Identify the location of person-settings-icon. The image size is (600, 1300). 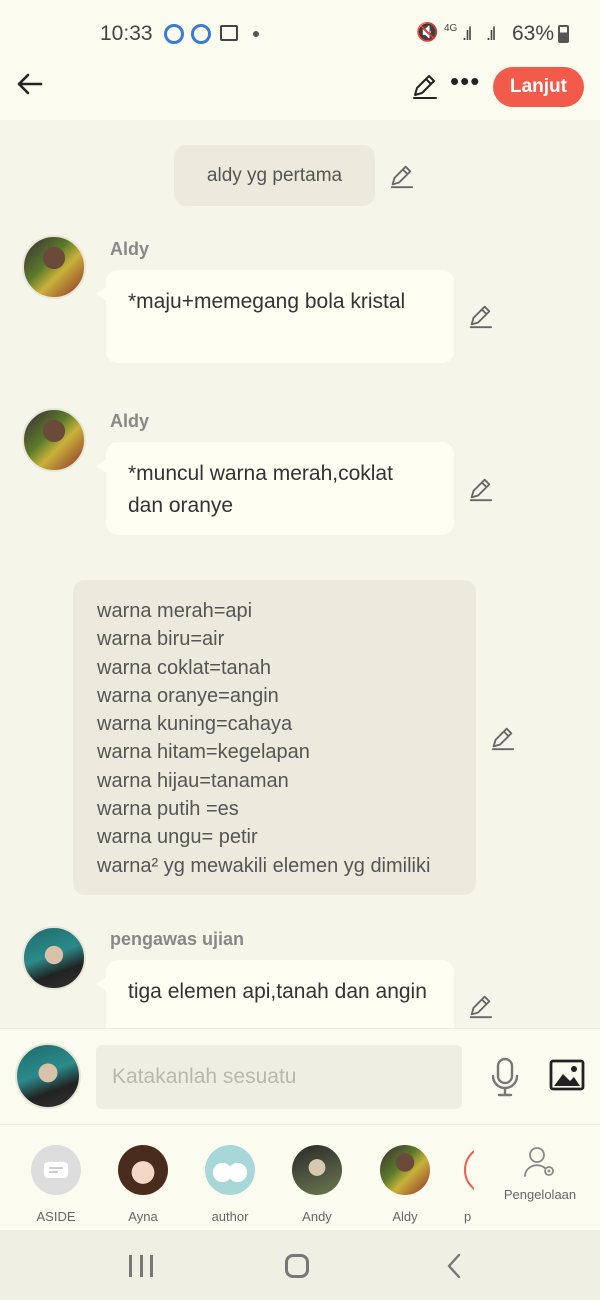
(540, 1162).